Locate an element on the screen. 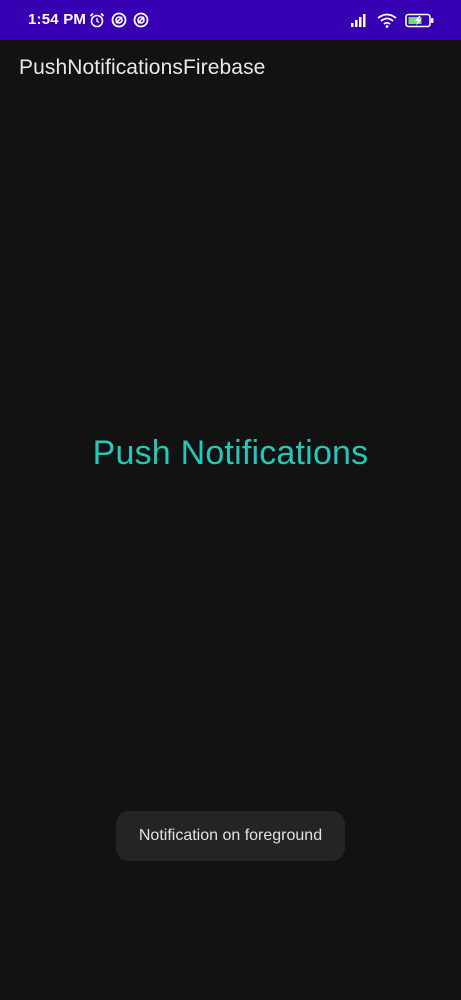 The height and width of the screenshot is (1000, 461). app-bar: PushNotificationsFirebase is located at coordinates (230, 69).